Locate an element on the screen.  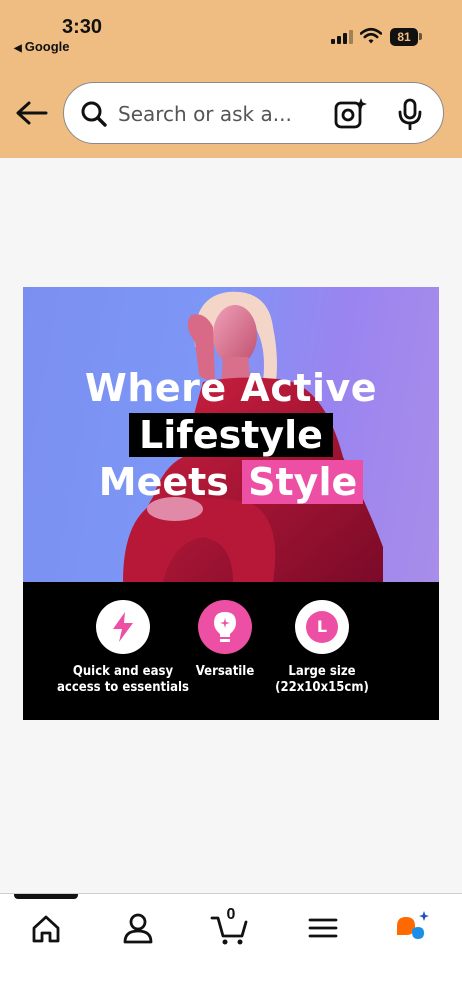
size-letter: L is located at coordinates (322, 627).